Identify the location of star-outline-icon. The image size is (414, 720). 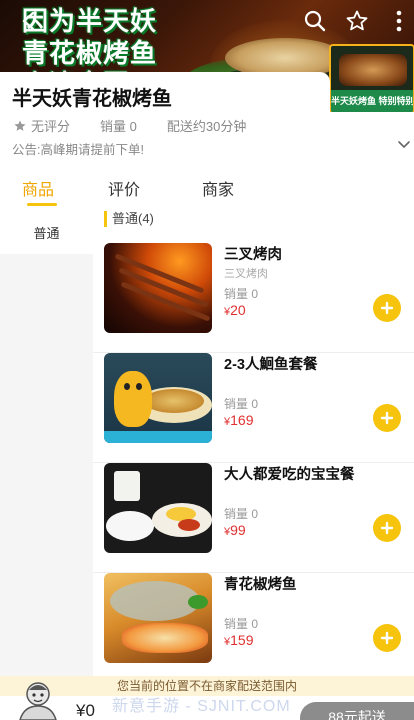
(357, 20).